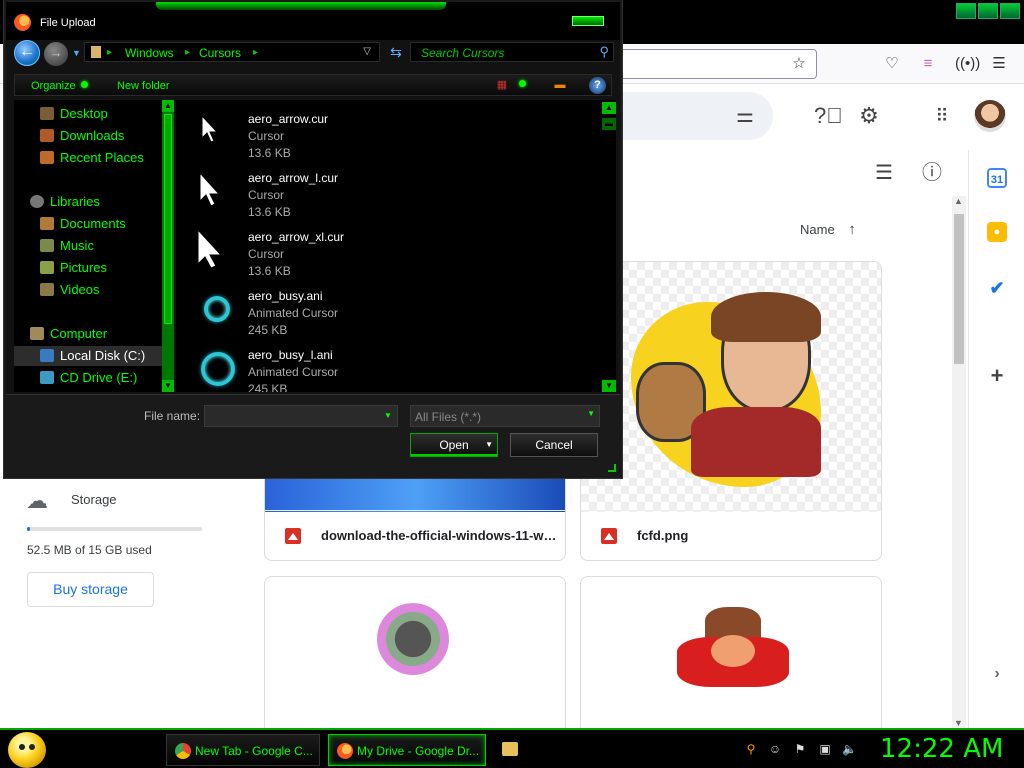  Describe the element at coordinates (609, 247) in the screenshot. I see `file-list-scrollbar: ▲ ▬ ▼` at that location.